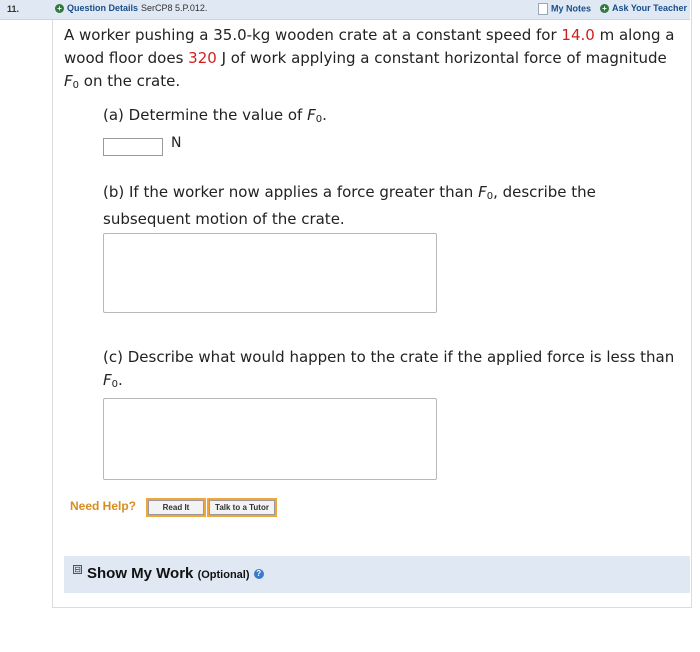 The image size is (700, 652). I want to click on part-a-answer-input, so click(133, 147).